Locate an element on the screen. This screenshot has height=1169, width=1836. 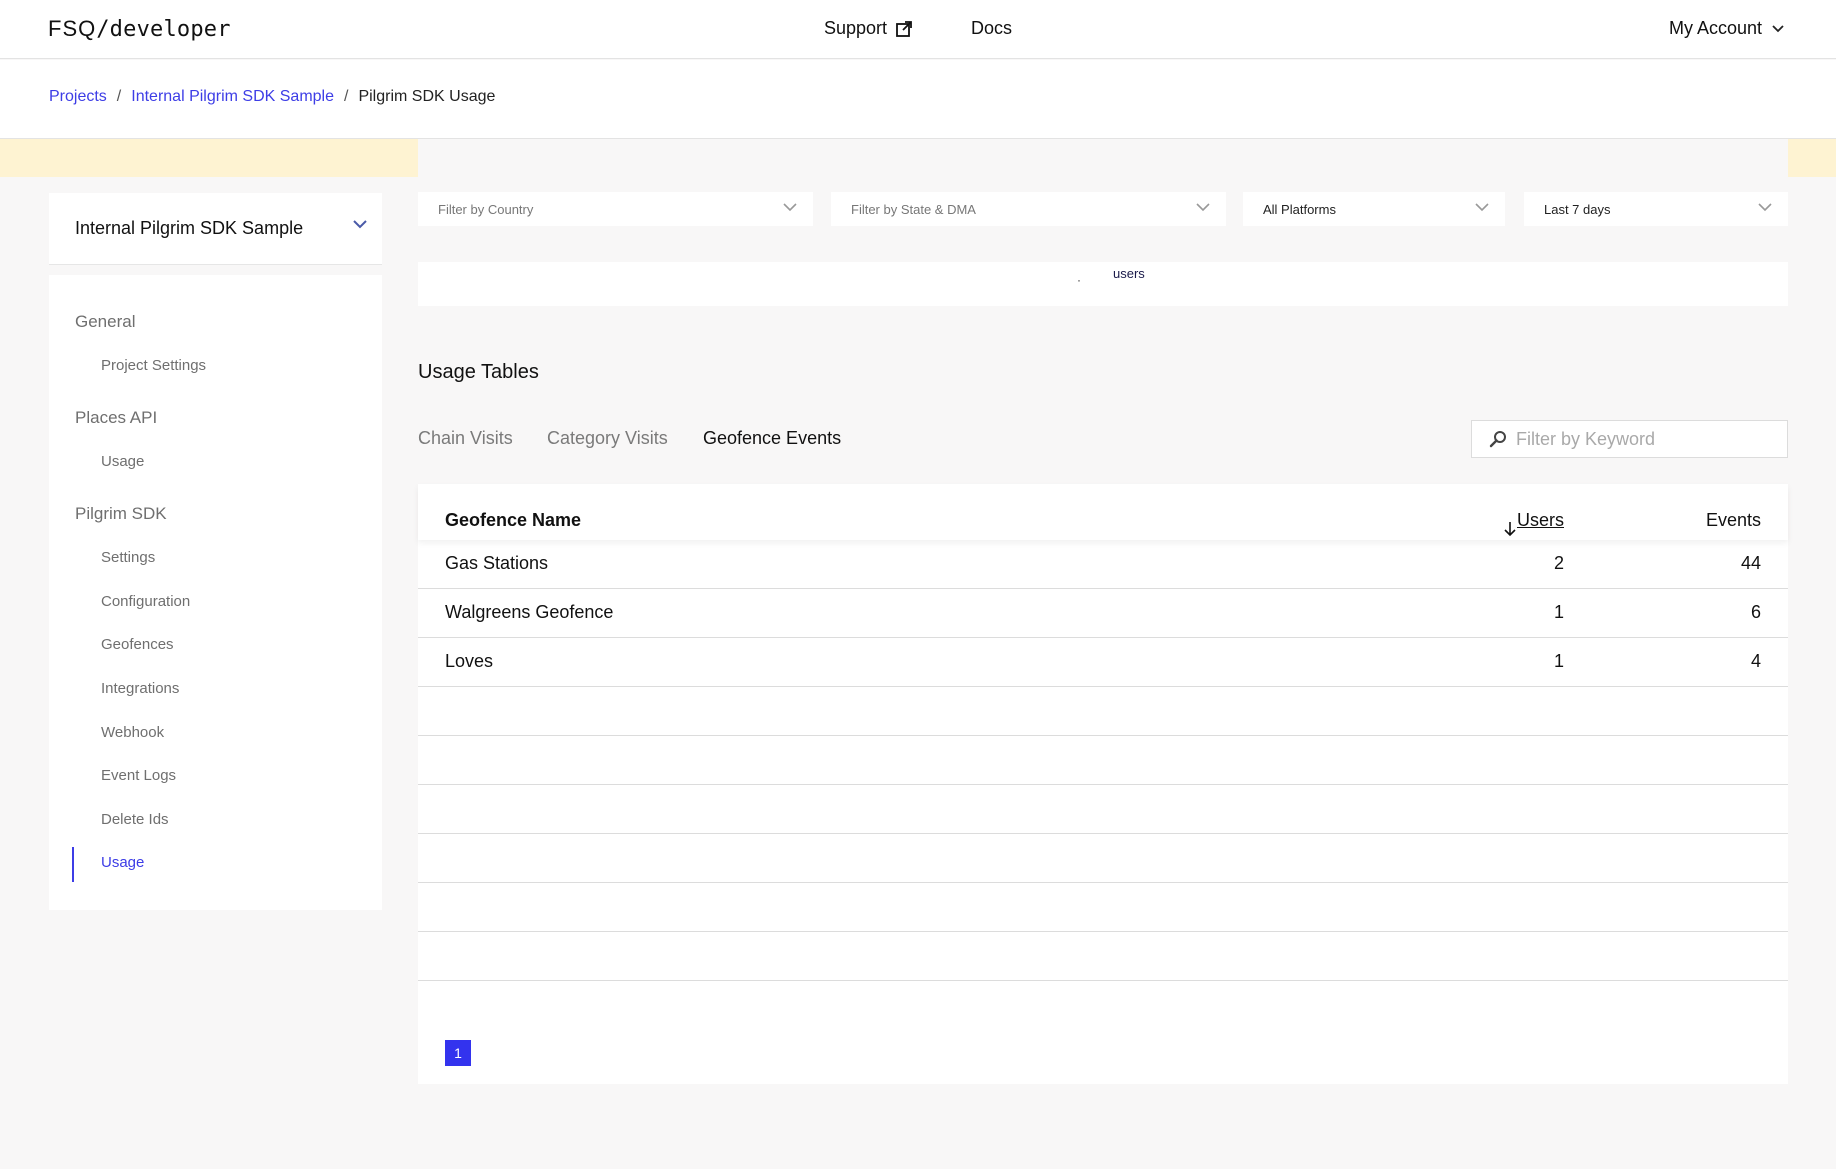
sidebar-item-sdk-usage: Usage is located at coordinates (122, 862).